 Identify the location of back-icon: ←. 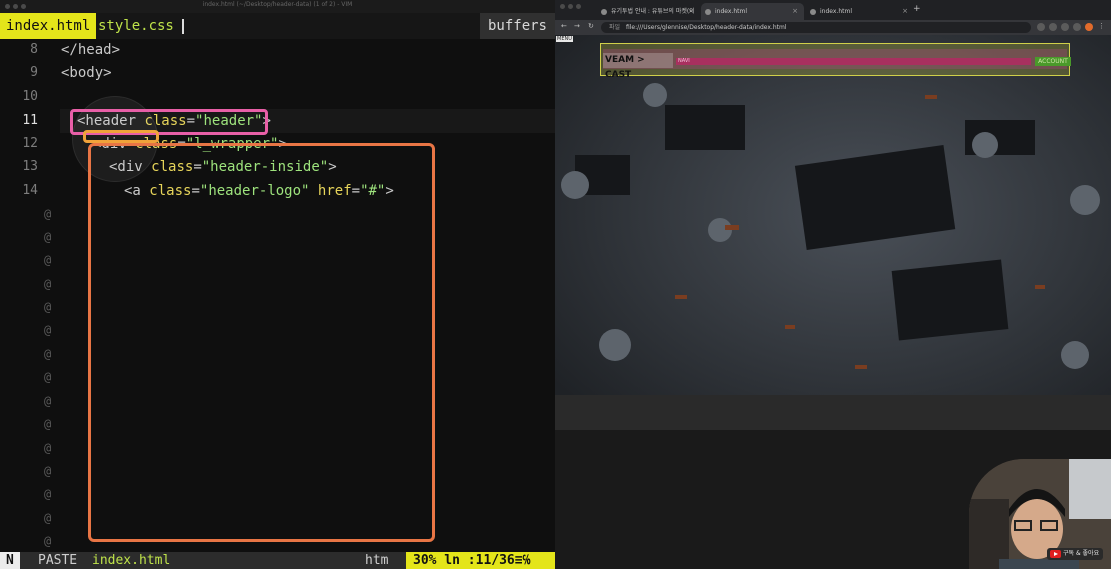
(564, 26).